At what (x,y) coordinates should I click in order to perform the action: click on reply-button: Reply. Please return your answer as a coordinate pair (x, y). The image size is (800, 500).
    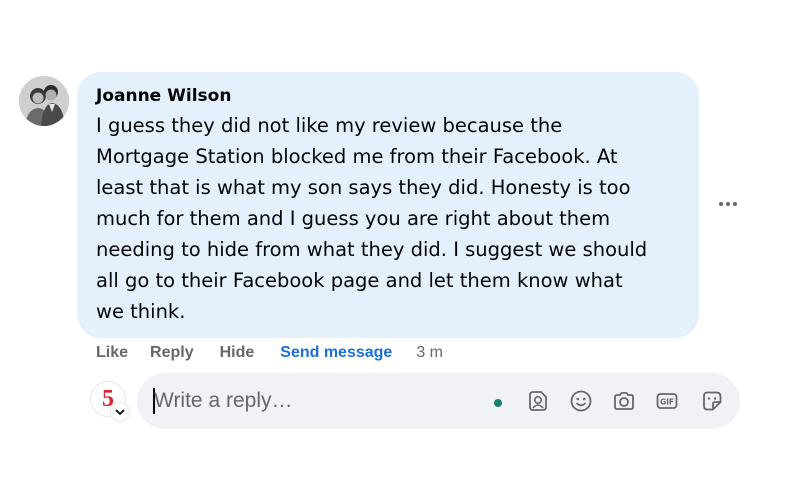
    Looking at the image, I should click on (172, 353).